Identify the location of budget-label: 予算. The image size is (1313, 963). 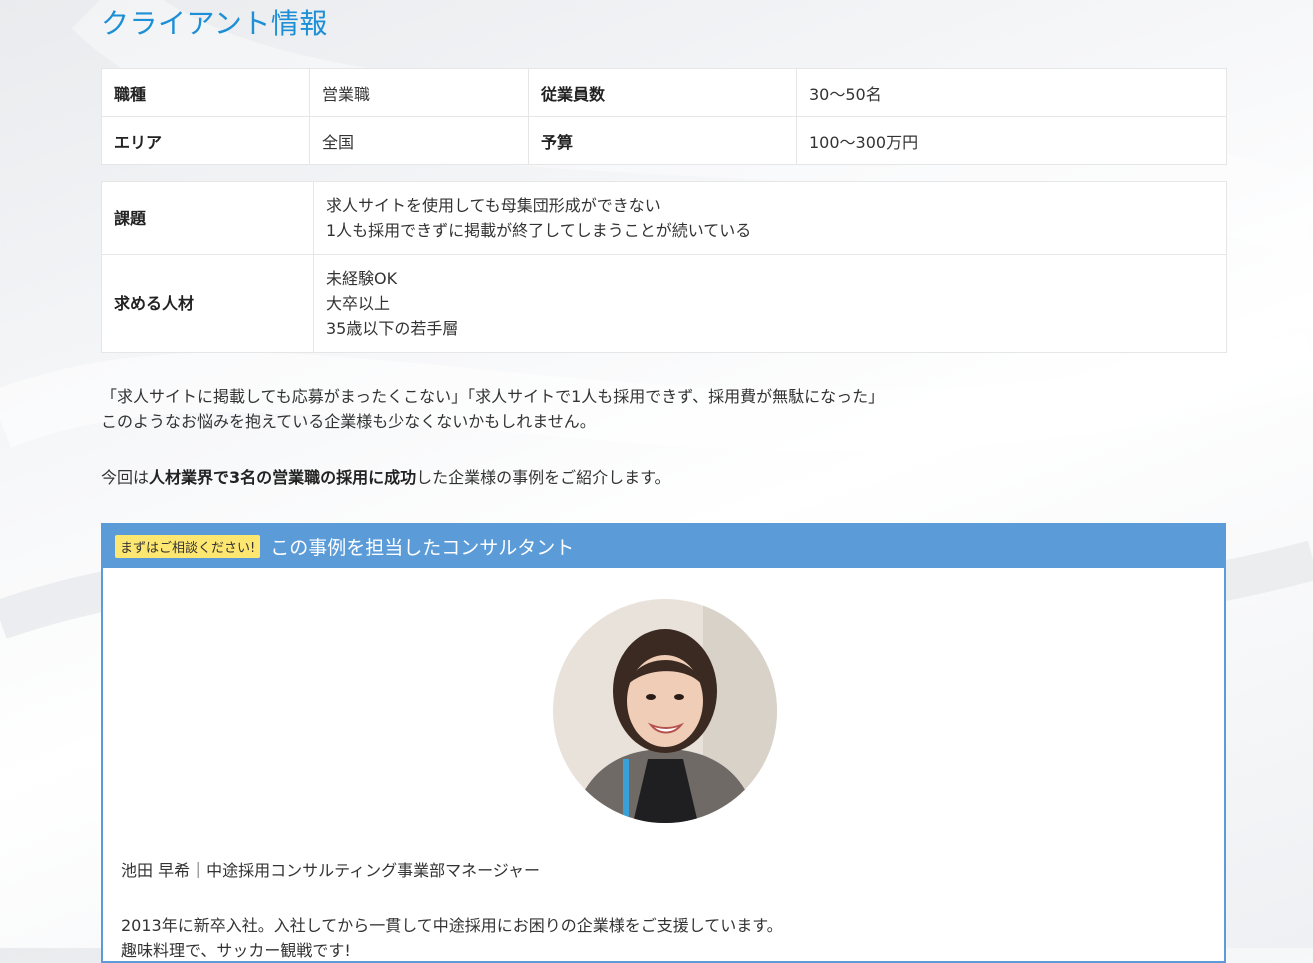
(662, 140).